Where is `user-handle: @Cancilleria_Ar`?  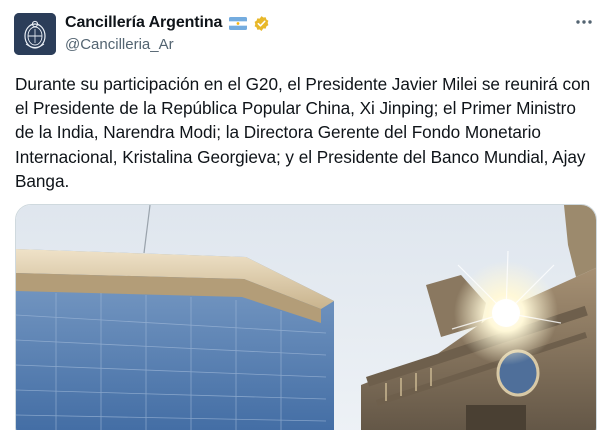 user-handle: @Cancilleria_Ar is located at coordinates (119, 44).